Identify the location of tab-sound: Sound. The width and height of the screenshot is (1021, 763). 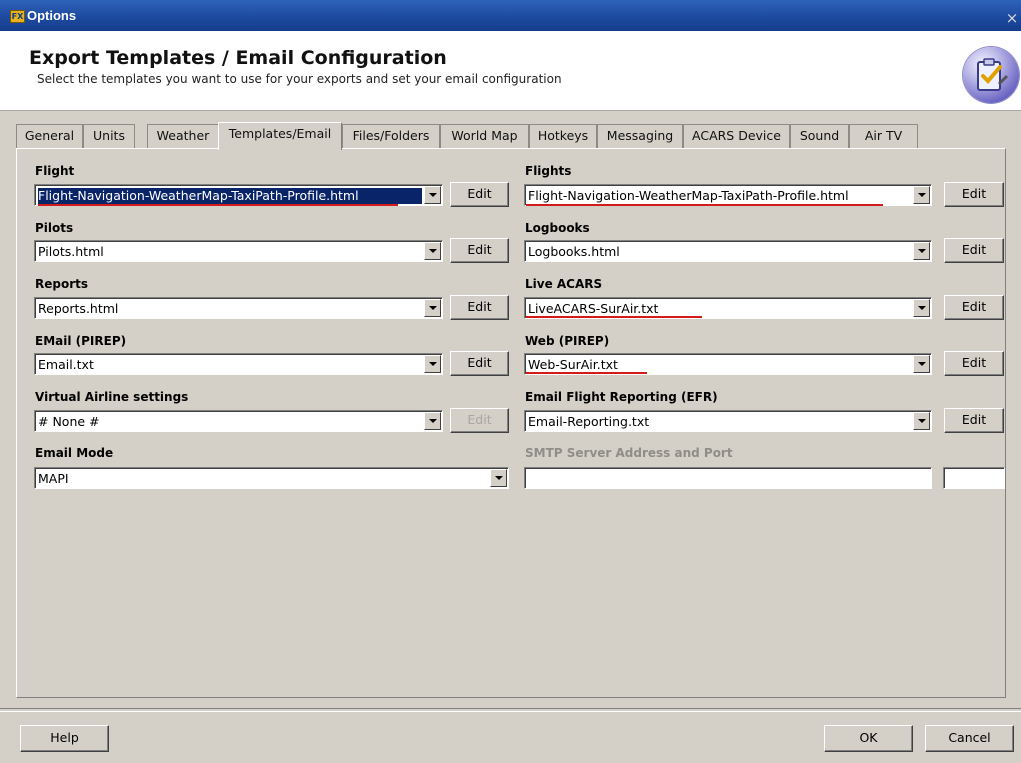
(819, 136).